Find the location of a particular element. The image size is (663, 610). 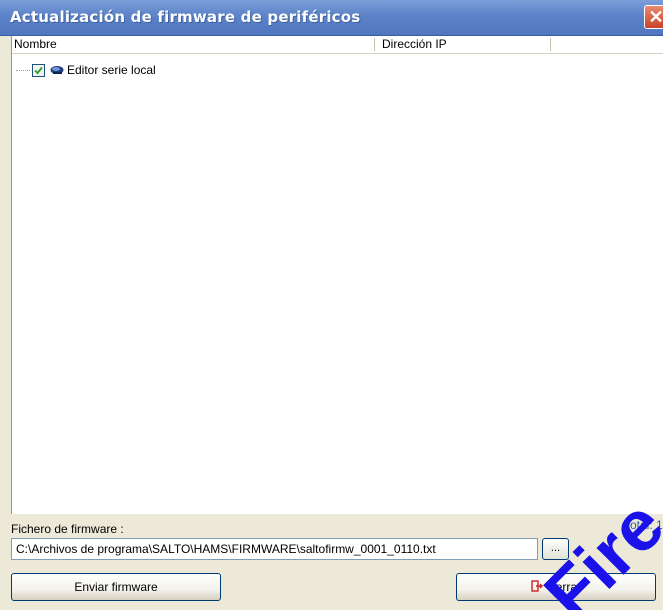

list-item: Editor serie local is located at coordinates (162, 71).